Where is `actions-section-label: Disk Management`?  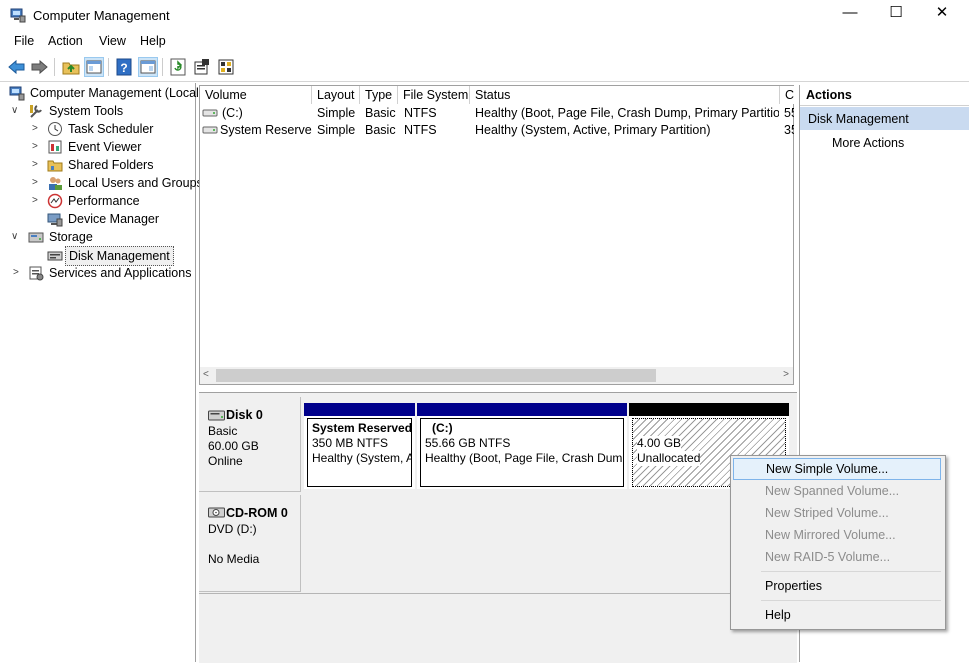 actions-section-label: Disk Management is located at coordinates (858, 119).